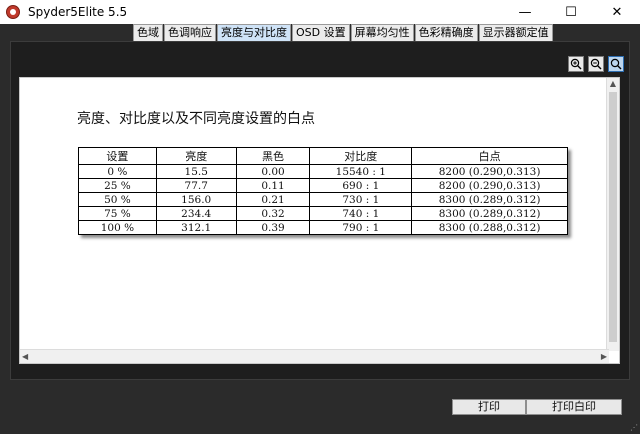 The height and width of the screenshot is (434, 640). I want to click on zoom-in-icon, so click(576, 64).